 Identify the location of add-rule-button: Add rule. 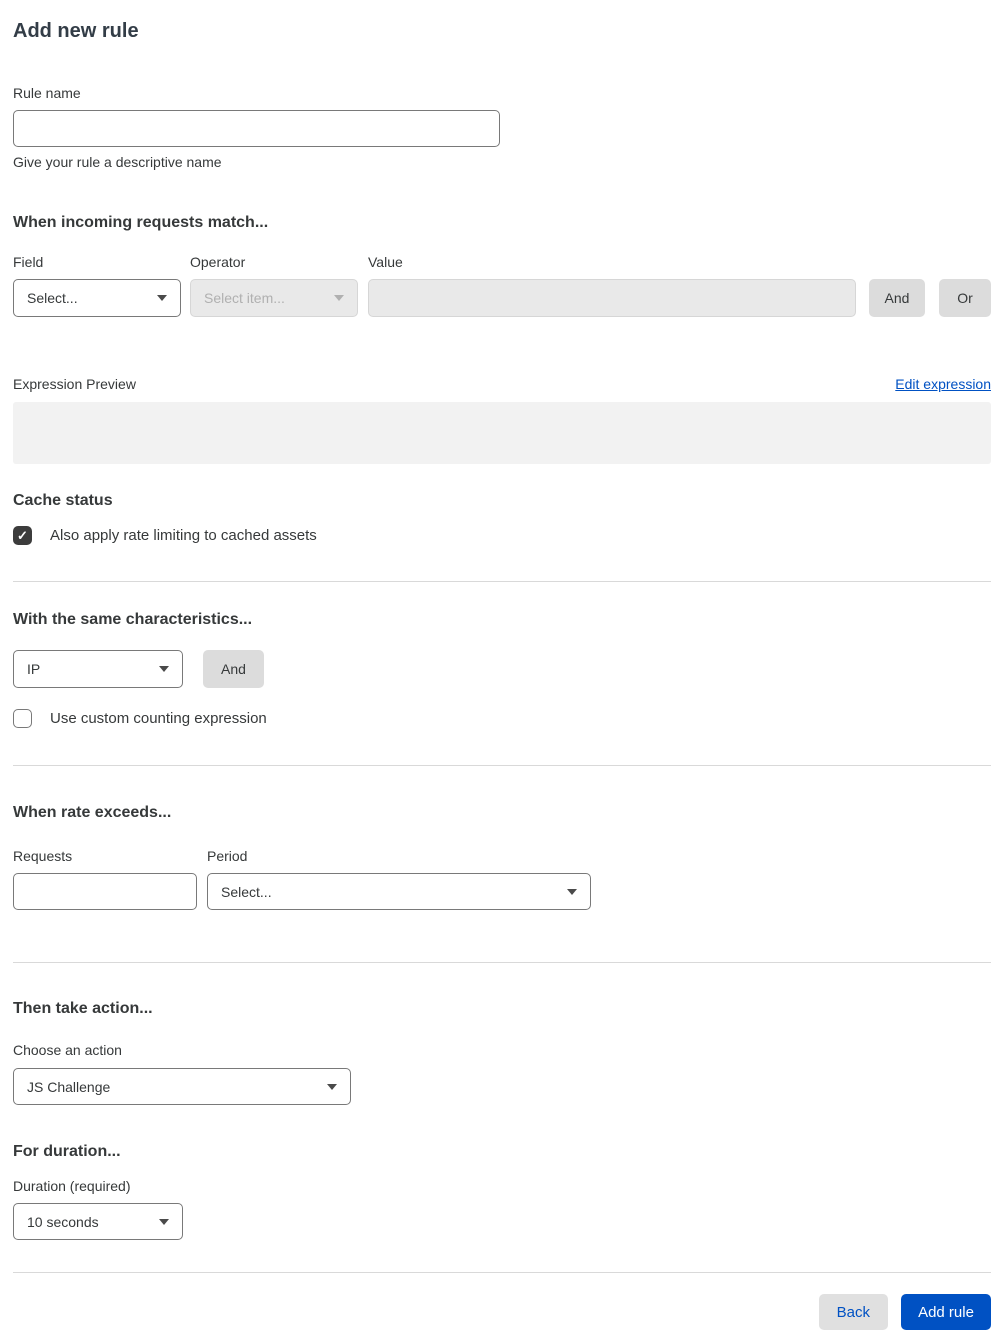
(946, 1312).